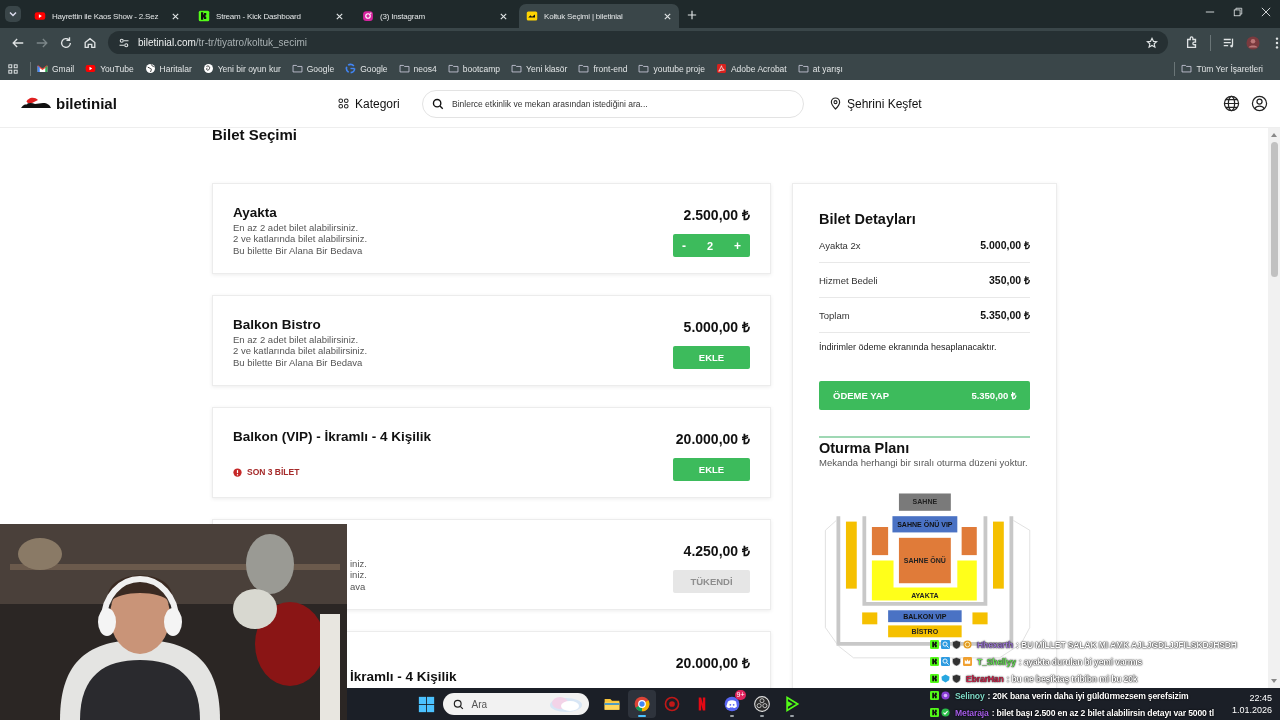  What do you see at coordinates (1274, 209) in the screenshot?
I see `scrollbar-thumb` at bounding box center [1274, 209].